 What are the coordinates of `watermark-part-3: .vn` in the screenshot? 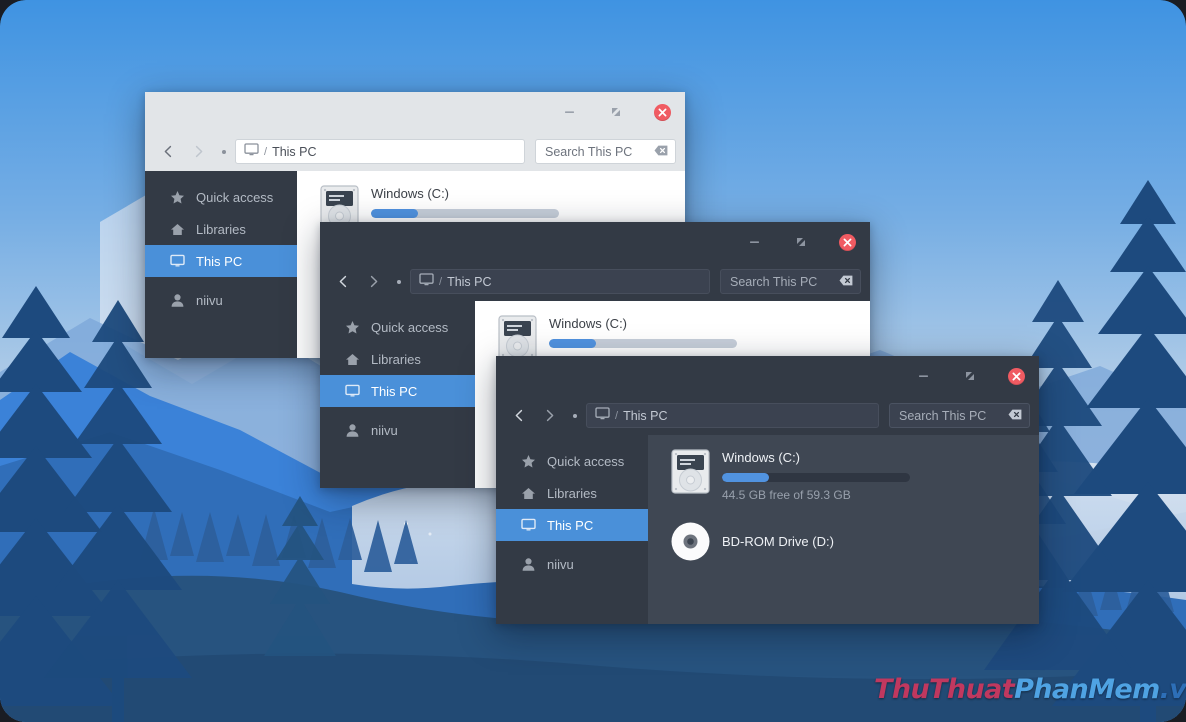 It's located at (1172, 689).